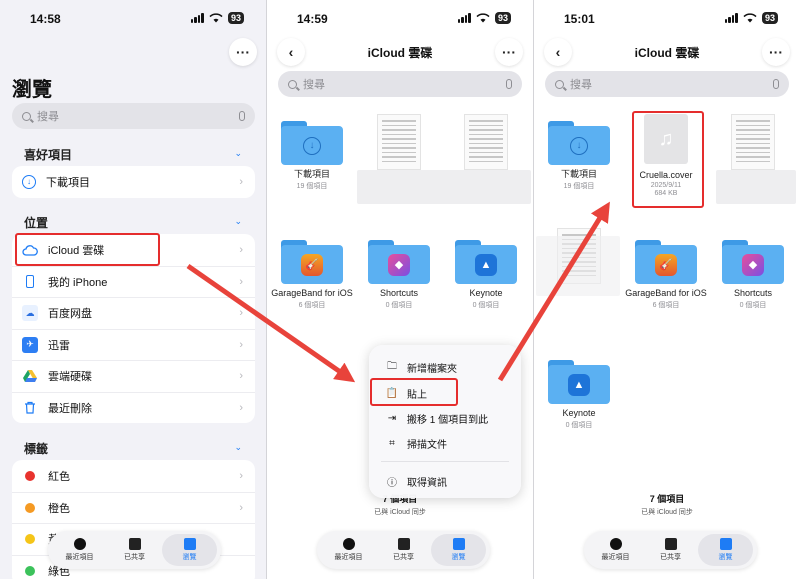 The width and height of the screenshot is (800, 579). Describe the element at coordinates (133, 476) in the screenshot. I see `tag-red: 紅色 ›` at that location.